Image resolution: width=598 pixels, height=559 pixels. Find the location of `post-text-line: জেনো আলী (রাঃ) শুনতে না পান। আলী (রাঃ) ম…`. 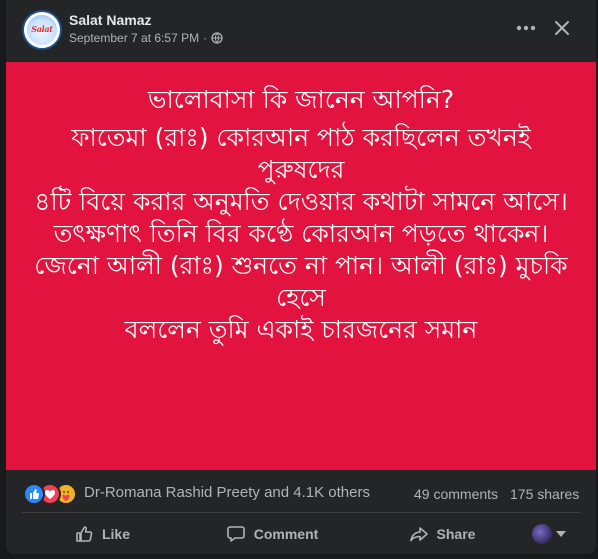

post-text-line: জেনো আলী (রাঃ) শুনতে না পান। আলী (রাঃ) ম… is located at coordinates (301, 265).